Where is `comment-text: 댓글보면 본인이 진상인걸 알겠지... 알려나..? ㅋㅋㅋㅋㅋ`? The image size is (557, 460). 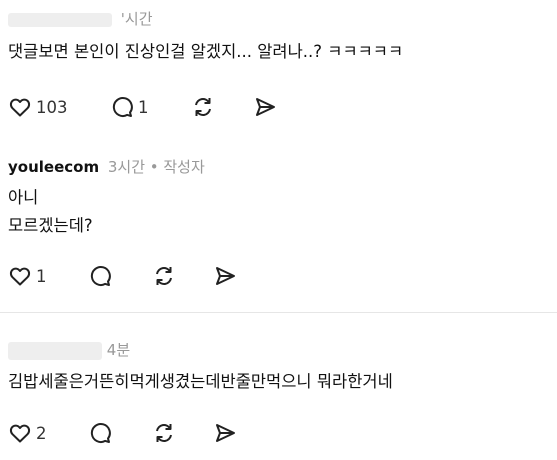 comment-text: 댓글보면 본인이 진상인걸 알겠지... 알려나..? ㅋㅋㅋㅋㅋ is located at coordinates (205, 52).